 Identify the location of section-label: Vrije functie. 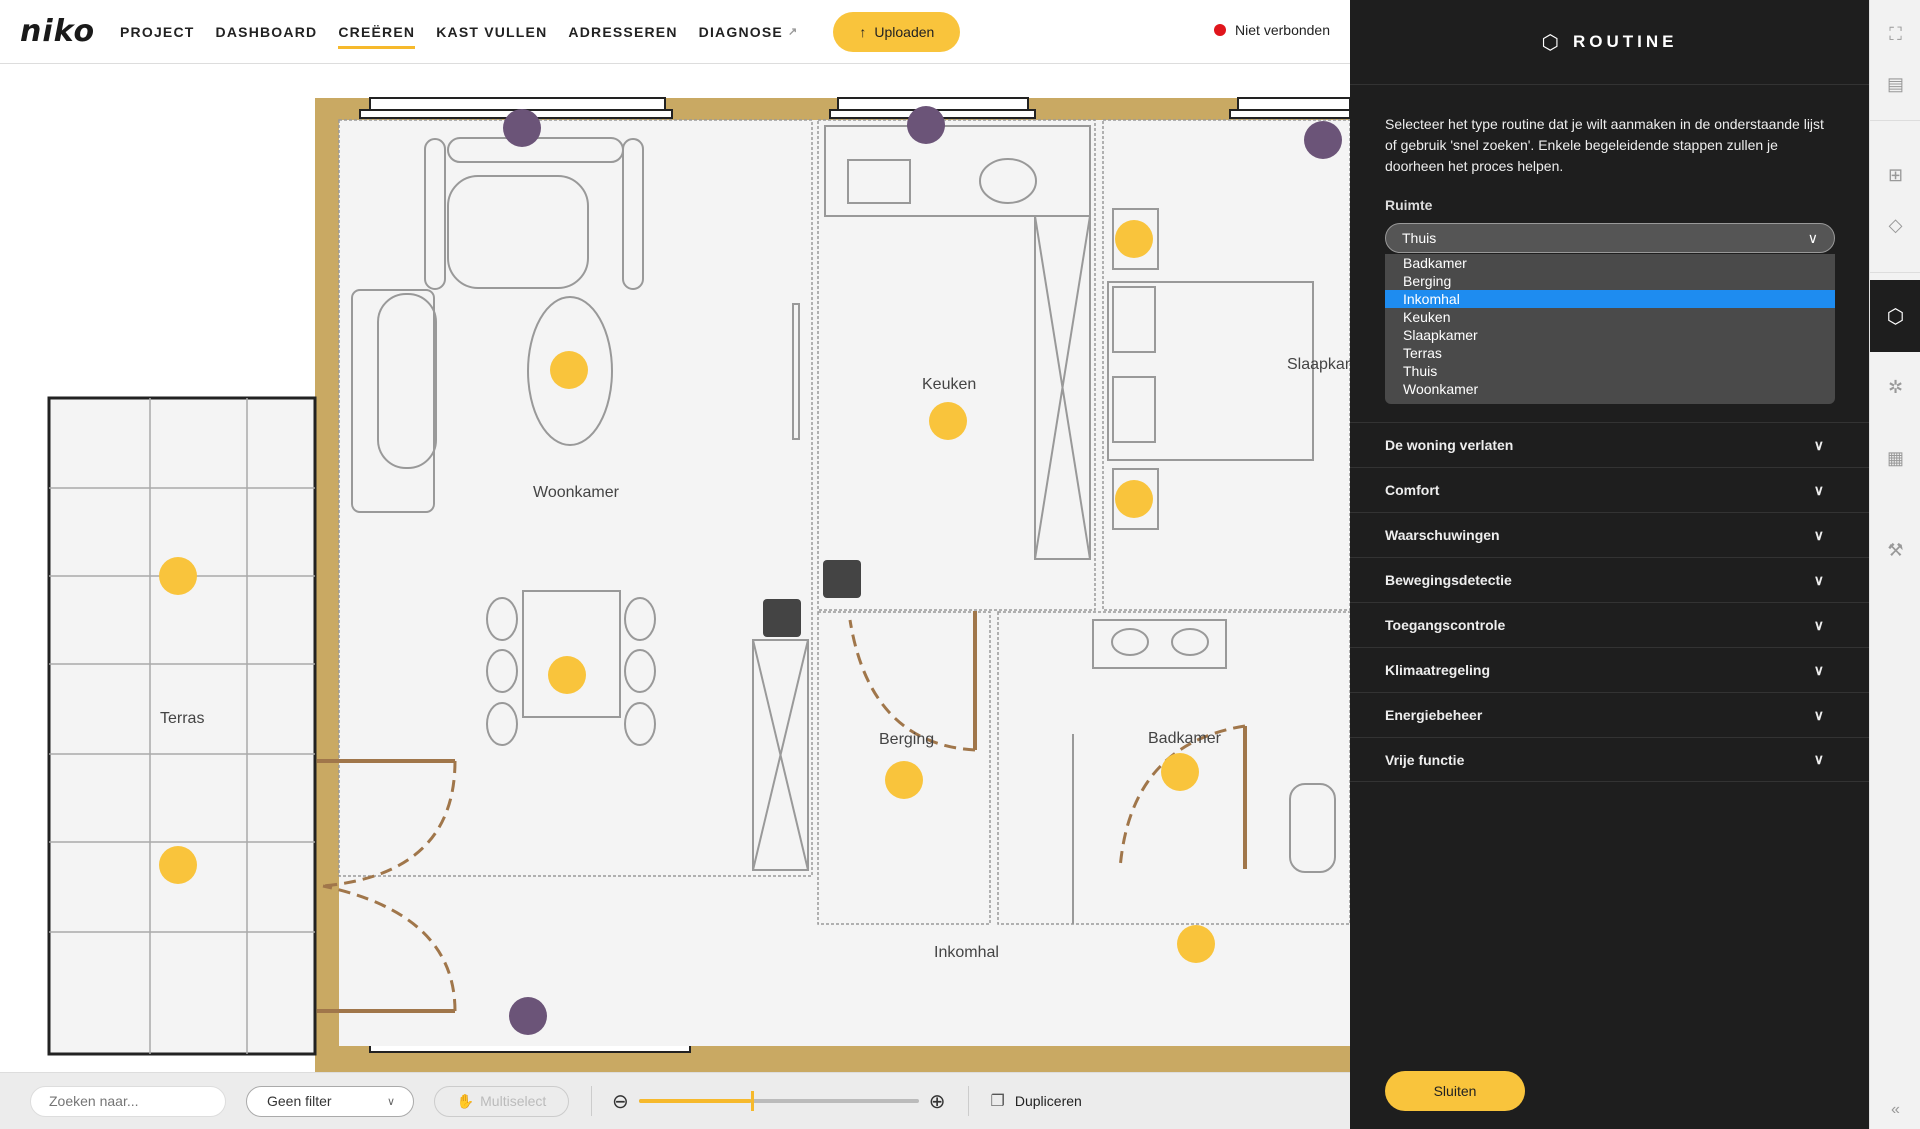
(1425, 759).